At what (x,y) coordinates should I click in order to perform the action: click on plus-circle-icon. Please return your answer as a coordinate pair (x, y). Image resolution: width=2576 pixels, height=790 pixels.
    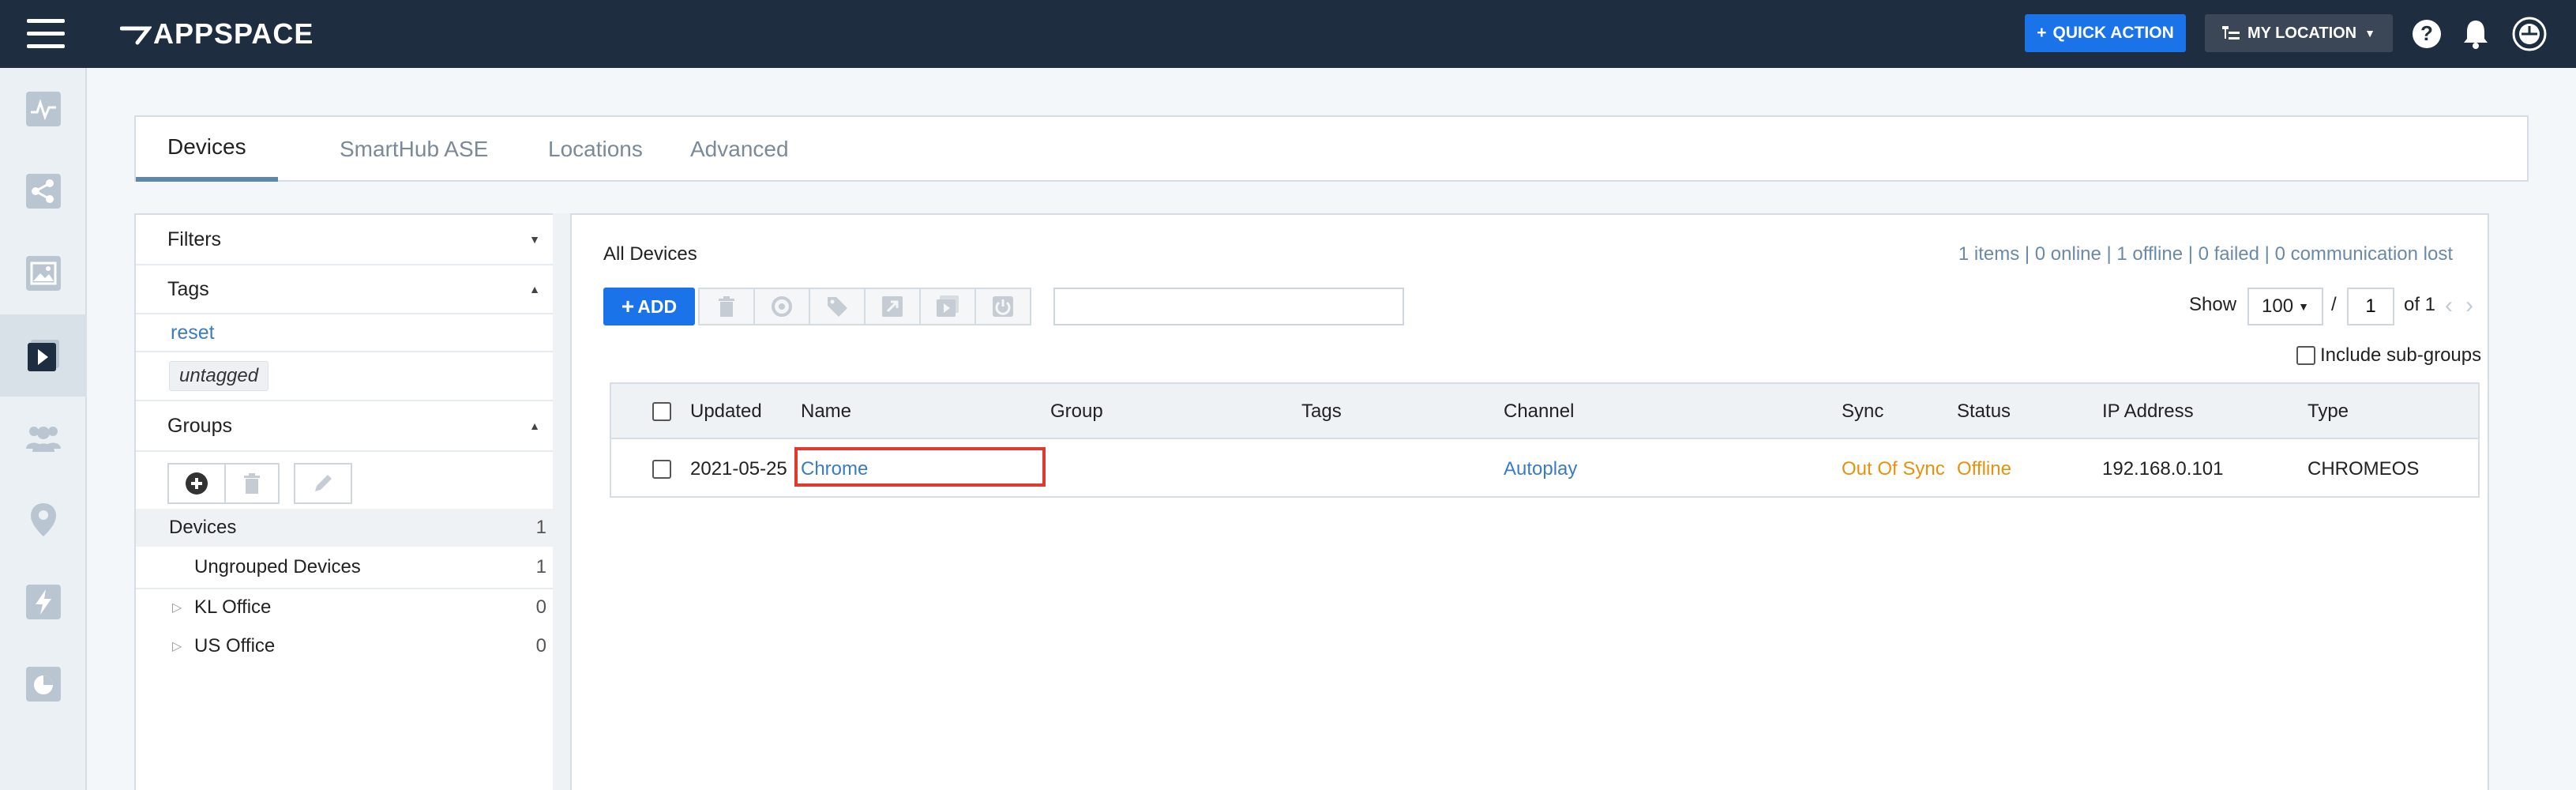
    Looking at the image, I should click on (197, 484).